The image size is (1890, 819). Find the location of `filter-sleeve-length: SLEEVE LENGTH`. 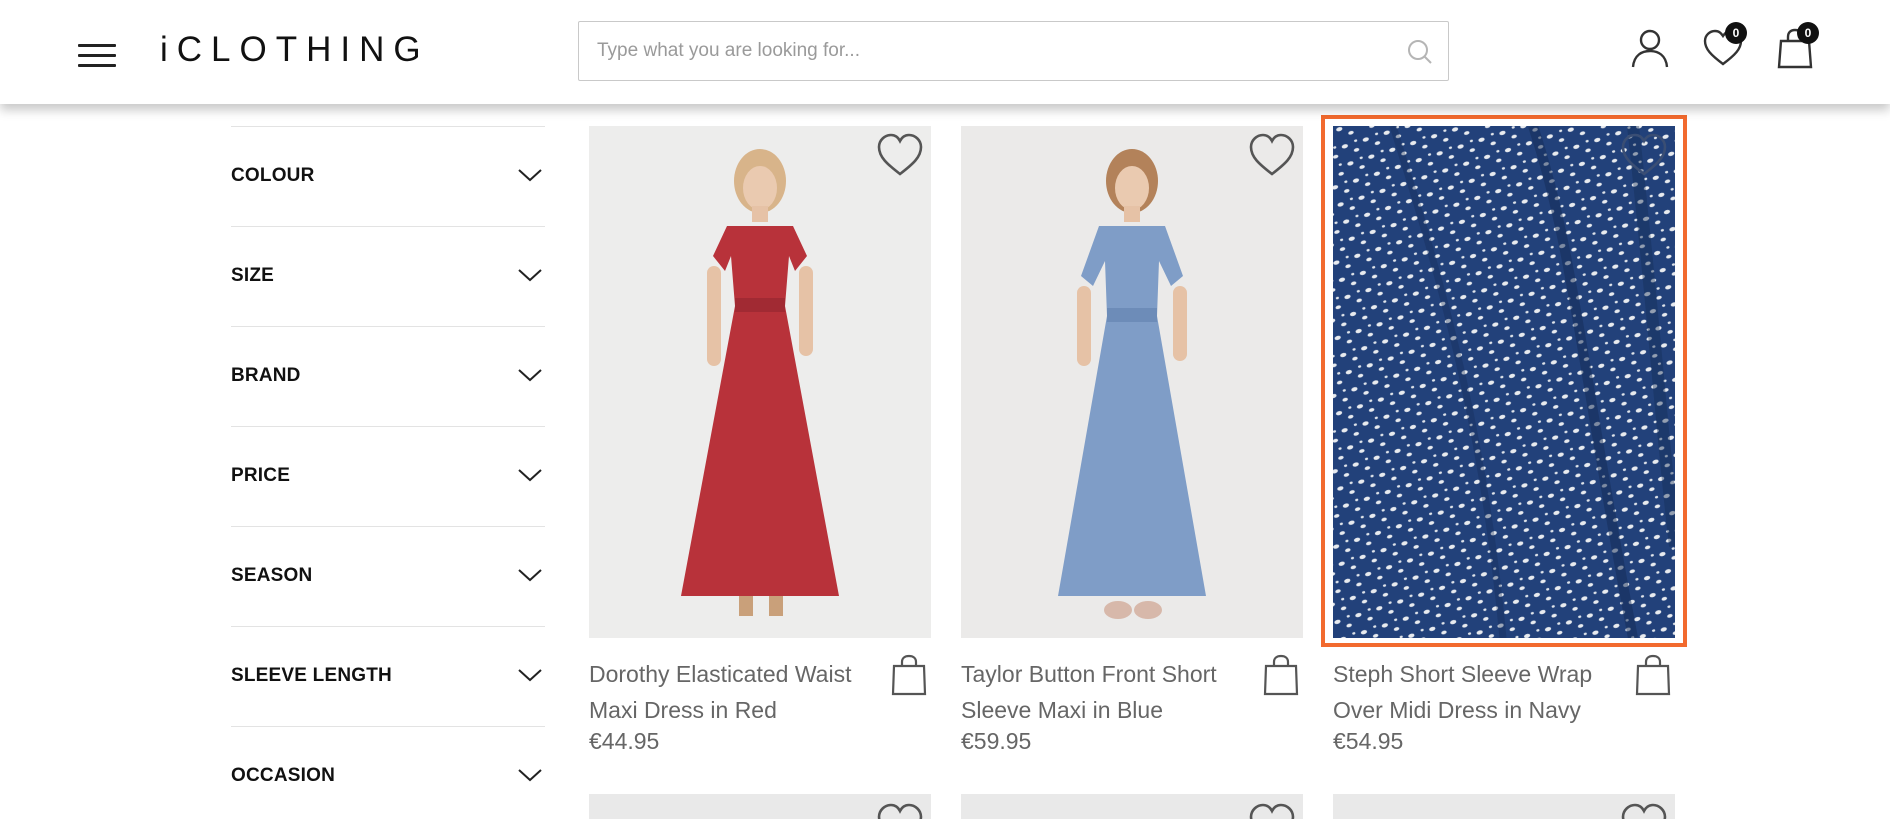

filter-sleeve-length: SLEEVE LENGTH is located at coordinates (388, 676).